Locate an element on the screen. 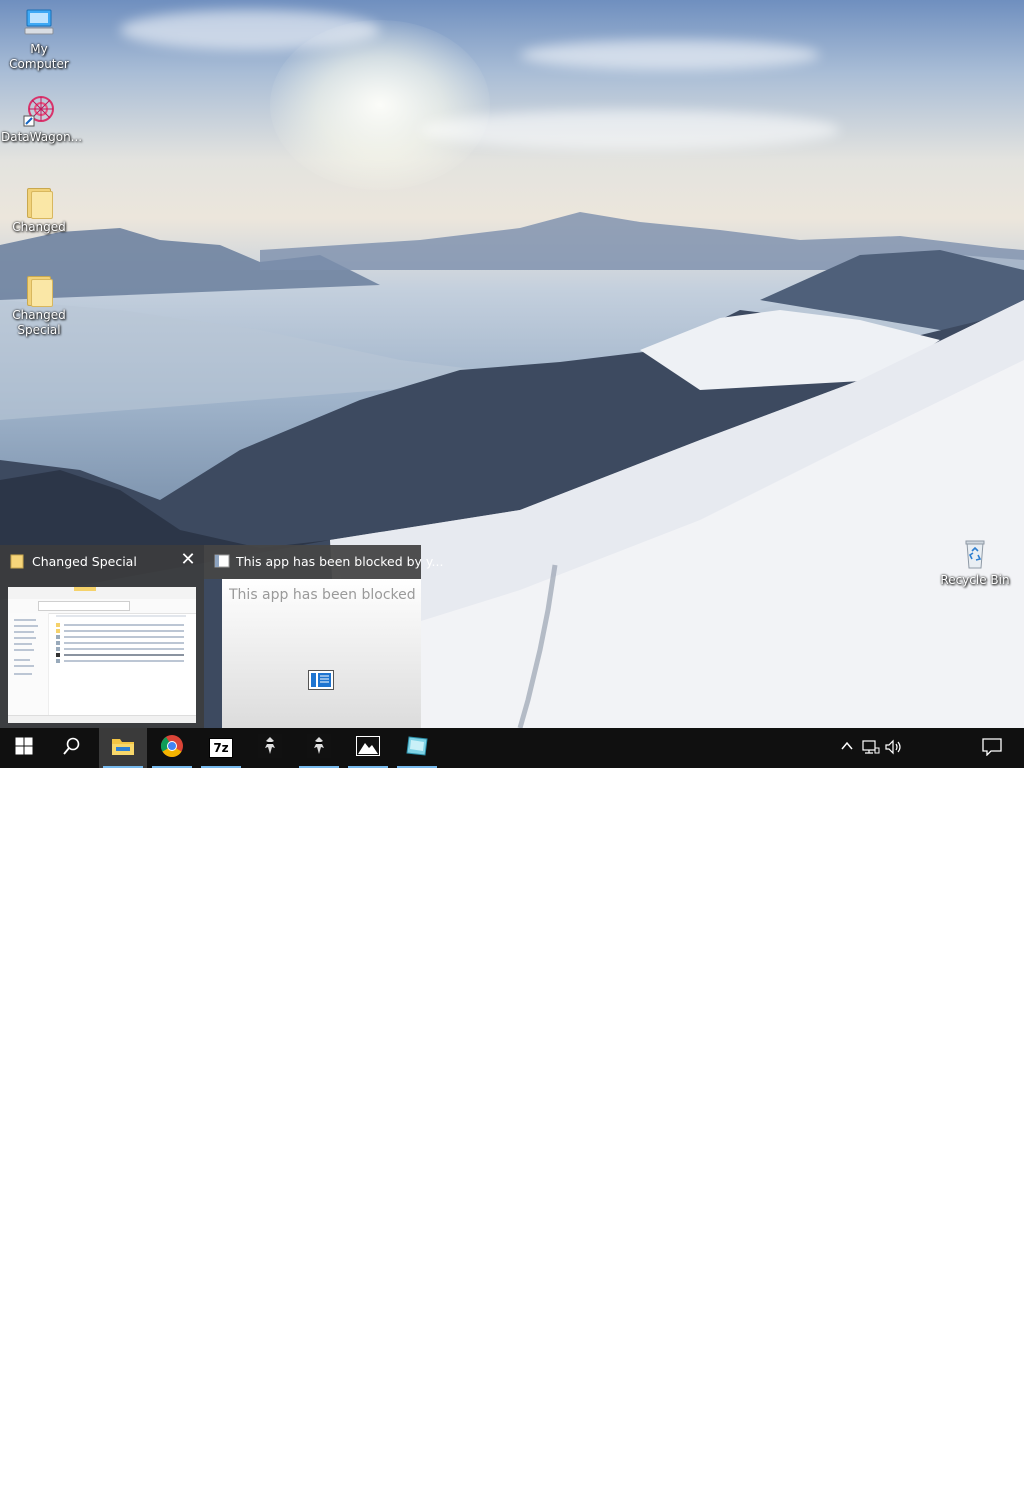  search-icon is located at coordinates (72, 748).